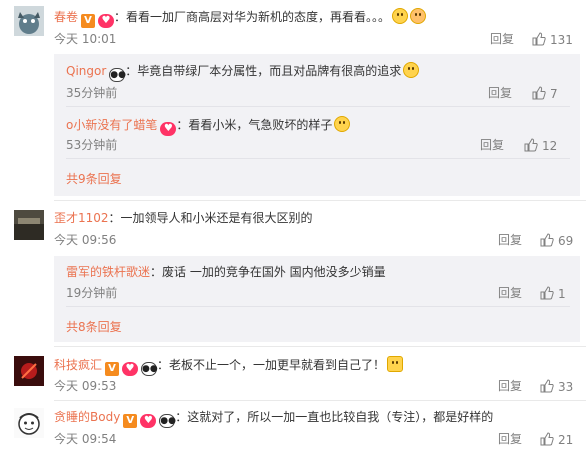  I want to click on comment-content: 贪睡的Body V ♥ ●●：这就对了，所以一加一直也比较自我（专注），都是好样的, so click(273, 418).